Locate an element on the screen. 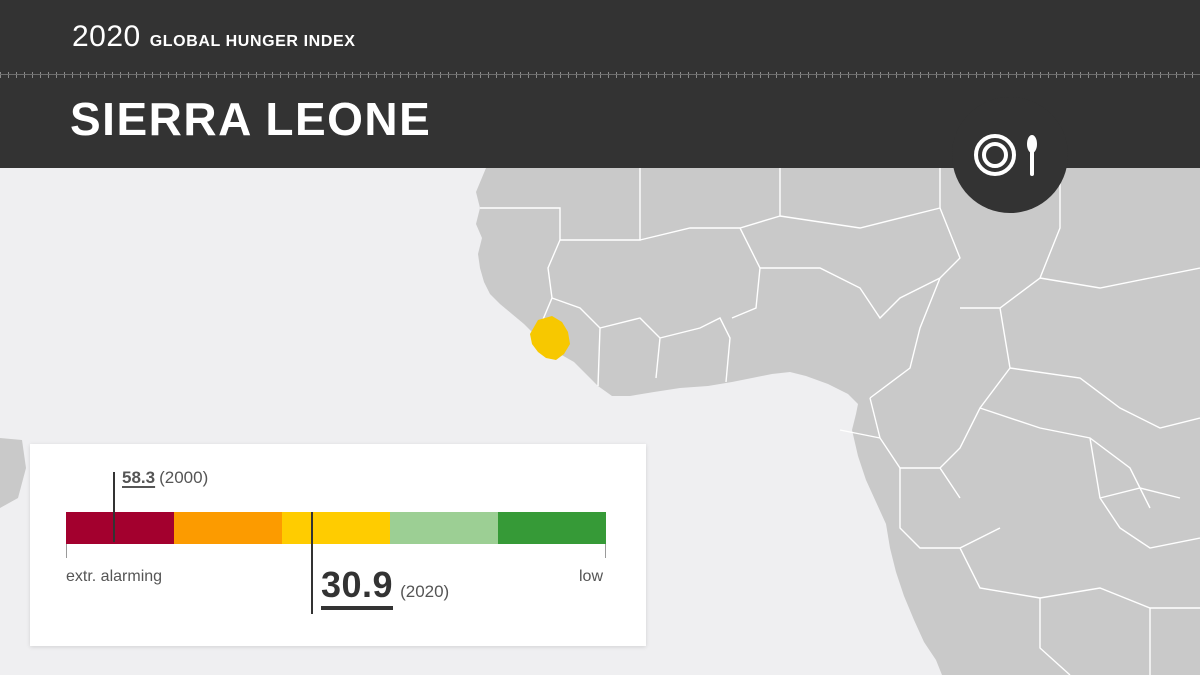 The height and width of the screenshot is (675, 1200). report-title: GLOBAL HUNGER INDEX is located at coordinates (252, 41).